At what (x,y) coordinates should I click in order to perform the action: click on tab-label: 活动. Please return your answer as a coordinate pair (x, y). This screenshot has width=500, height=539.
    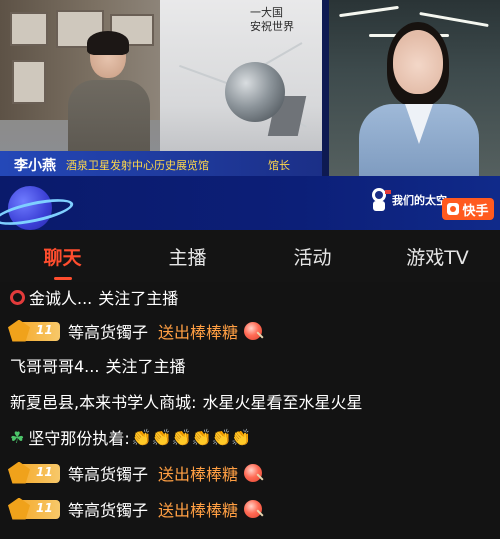
    Looking at the image, I should click on (312, 257).